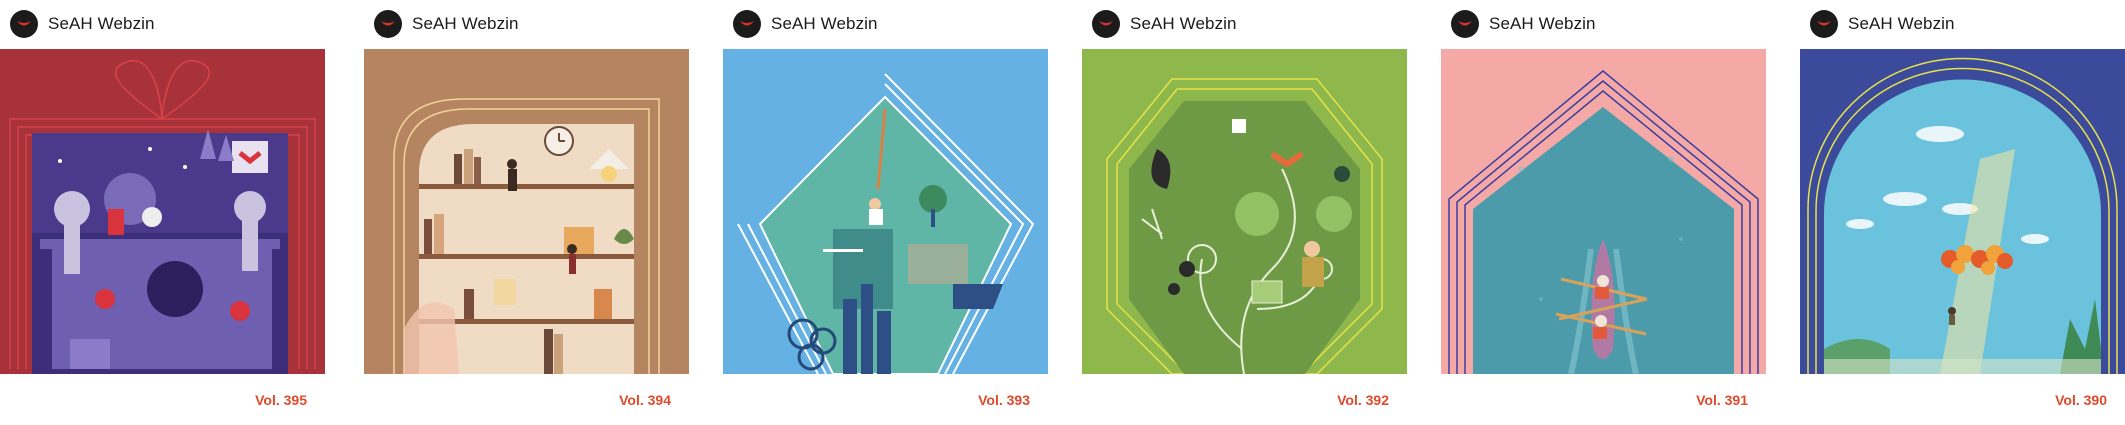 The image size is (2125, 425). What do you see at coordinates (281, 400) in the screenshot?
I see `volume-label: Vol. 395` at bounding box center [281, 400].